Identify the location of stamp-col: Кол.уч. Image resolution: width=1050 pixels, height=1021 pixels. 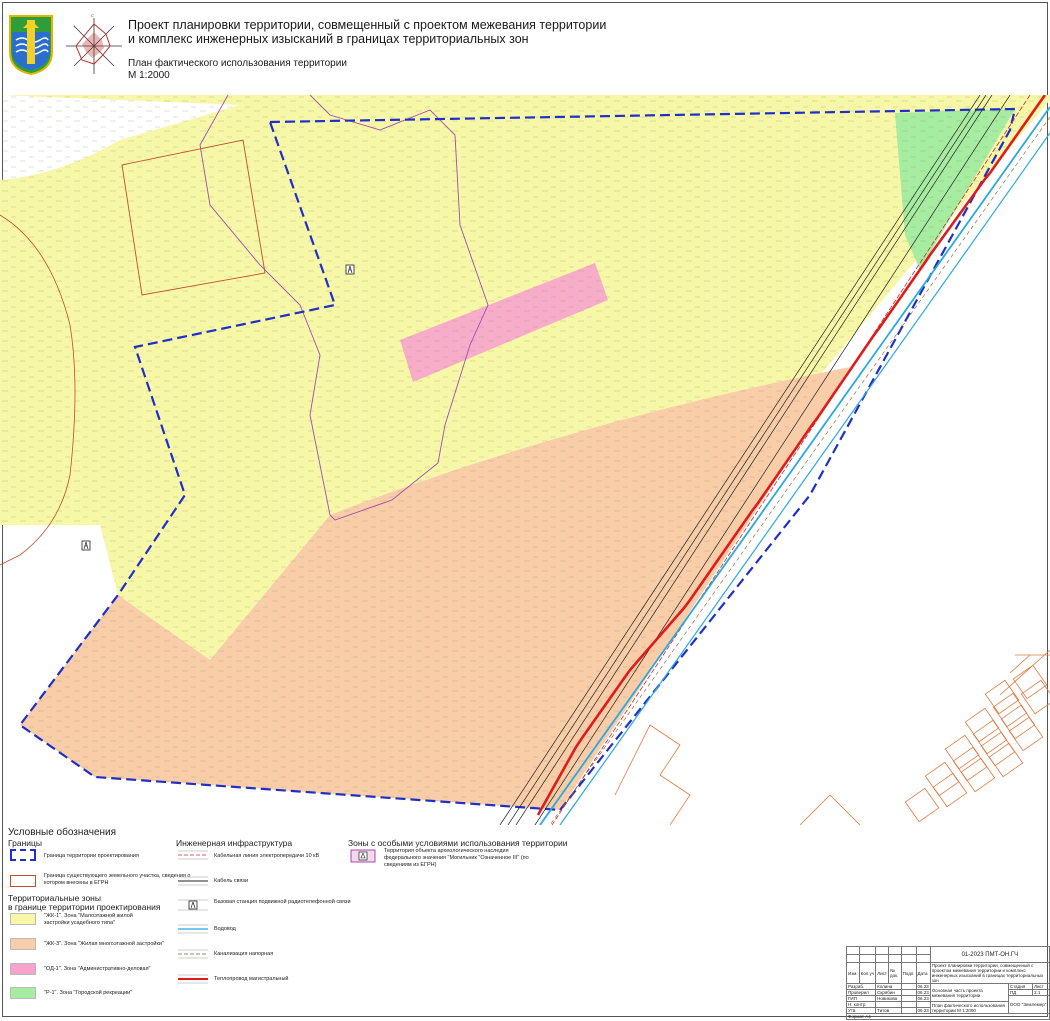
(867, 973).